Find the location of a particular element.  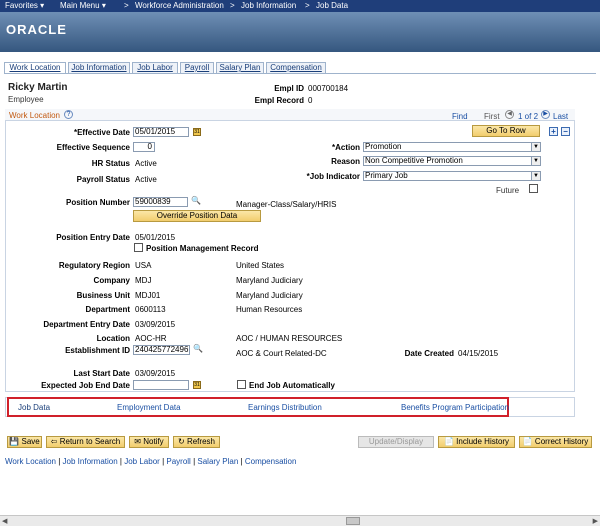

action-value: Promotion is located at coordinates (383, 146).